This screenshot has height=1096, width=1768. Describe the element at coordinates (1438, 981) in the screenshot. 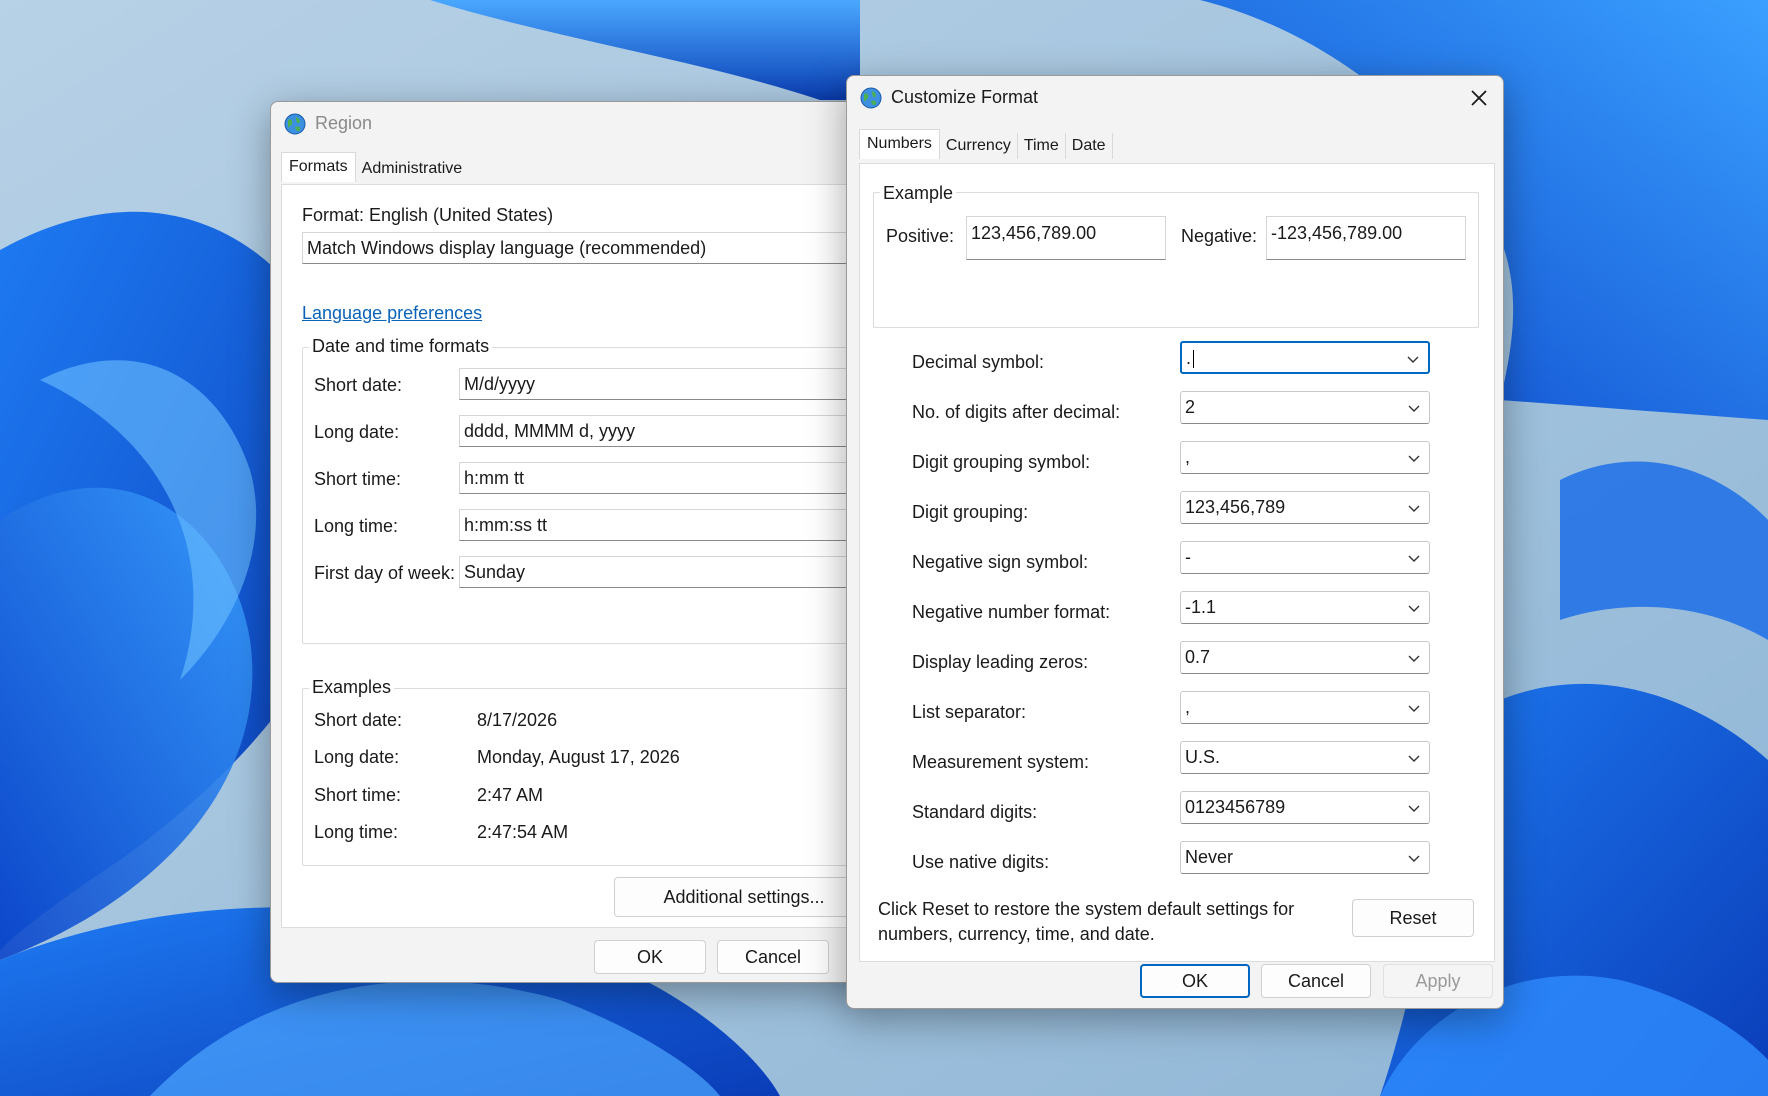

I see `apply-button: Apply` at that location.